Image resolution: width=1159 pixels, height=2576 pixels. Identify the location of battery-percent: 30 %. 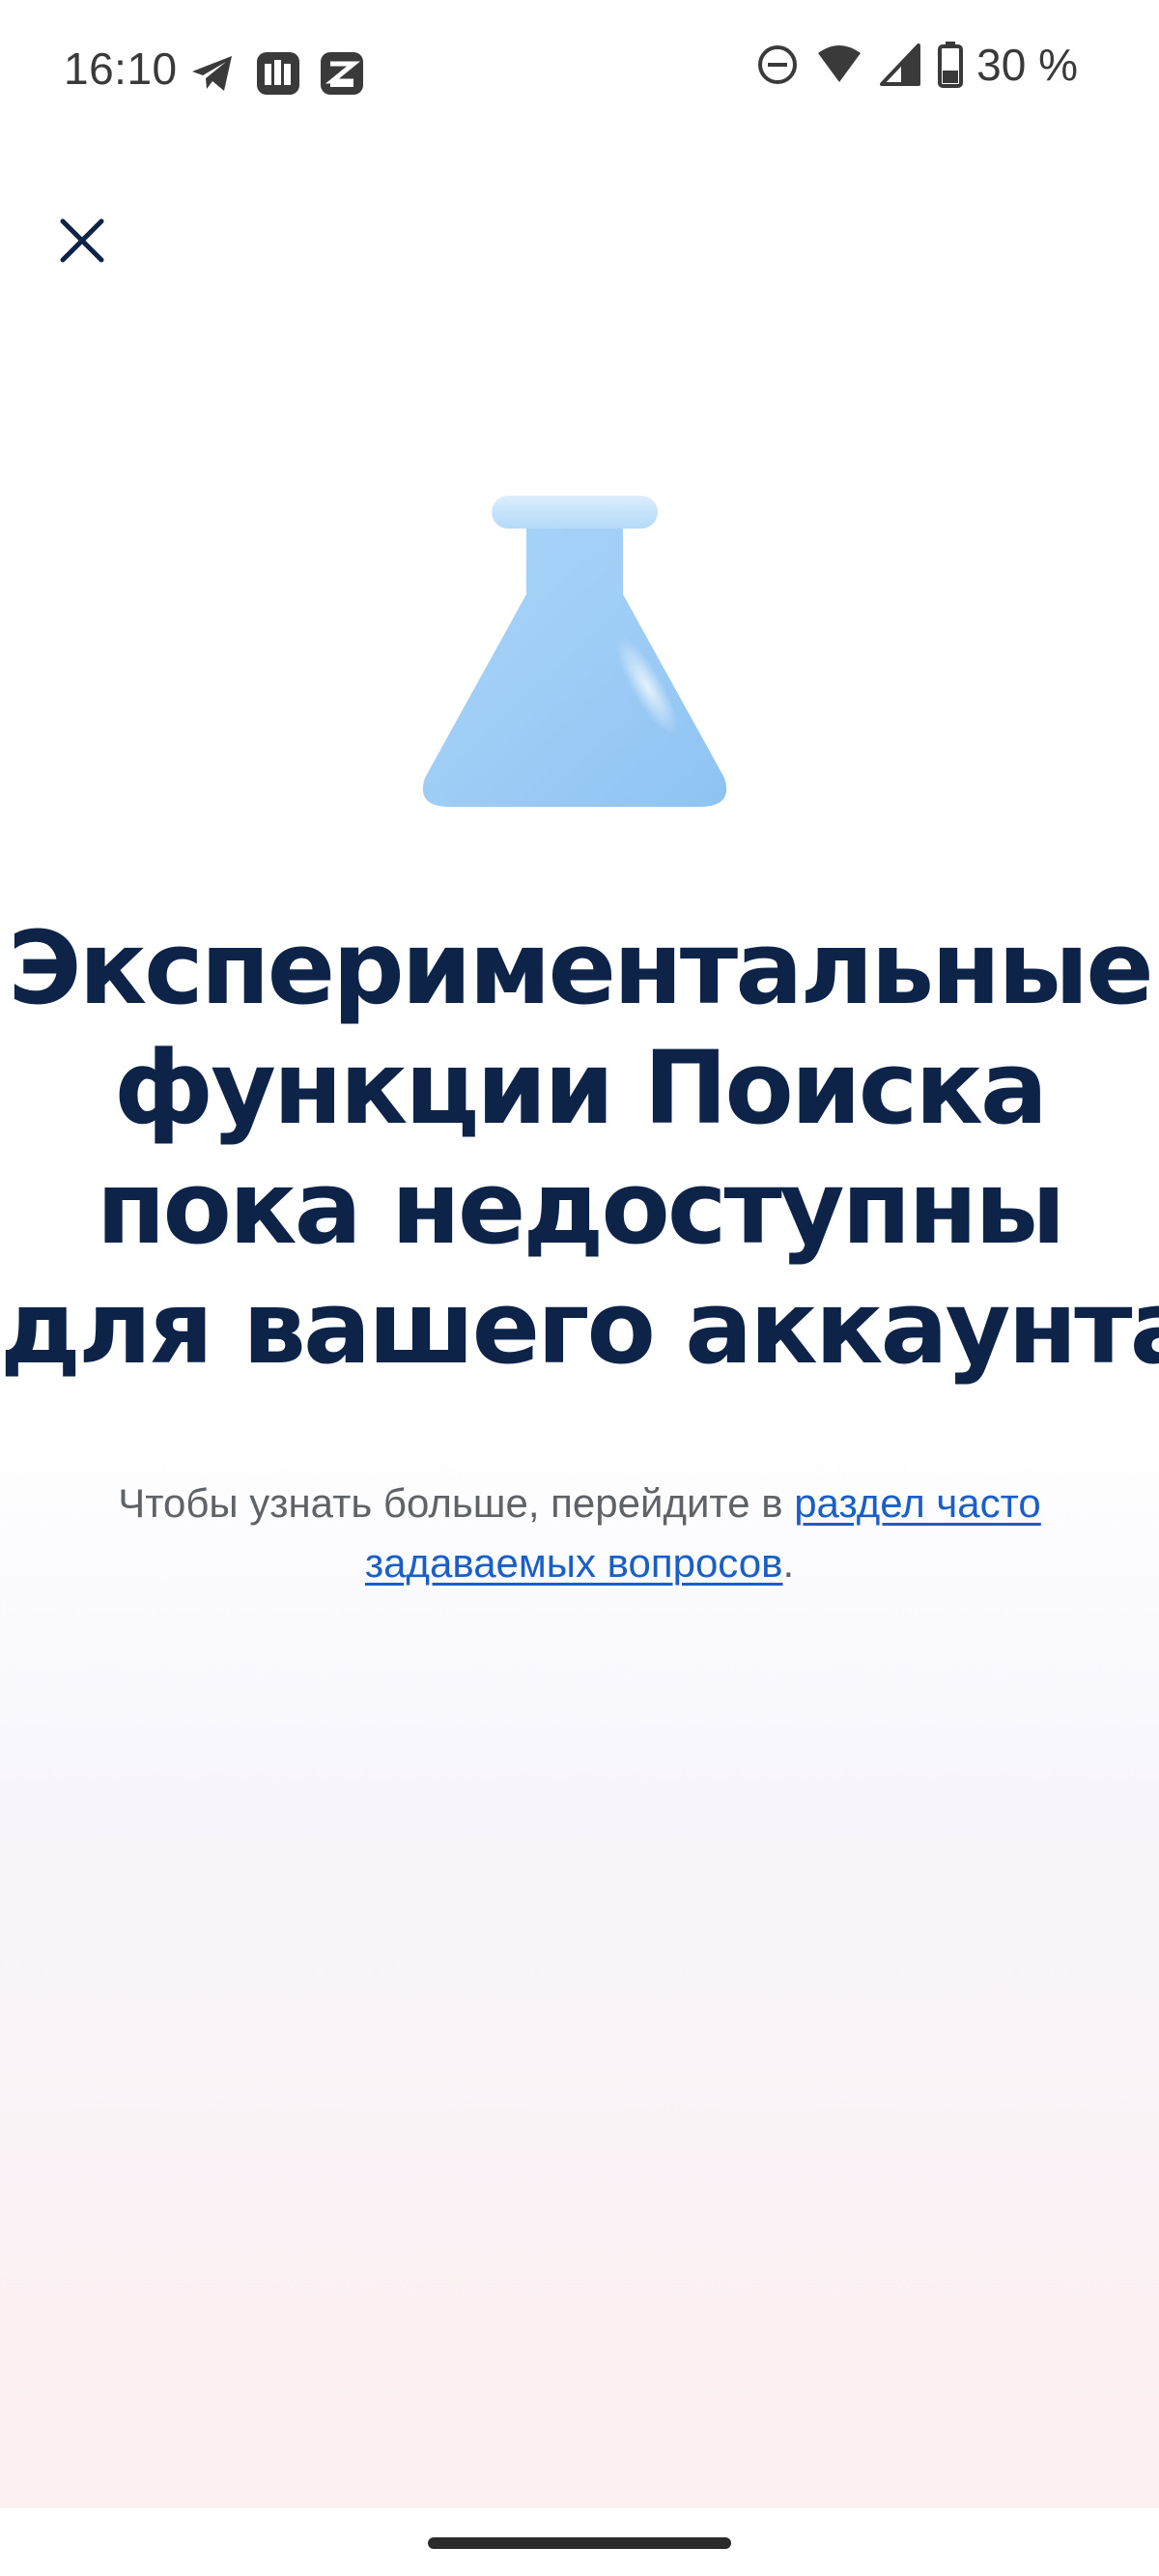
(1027, 65).